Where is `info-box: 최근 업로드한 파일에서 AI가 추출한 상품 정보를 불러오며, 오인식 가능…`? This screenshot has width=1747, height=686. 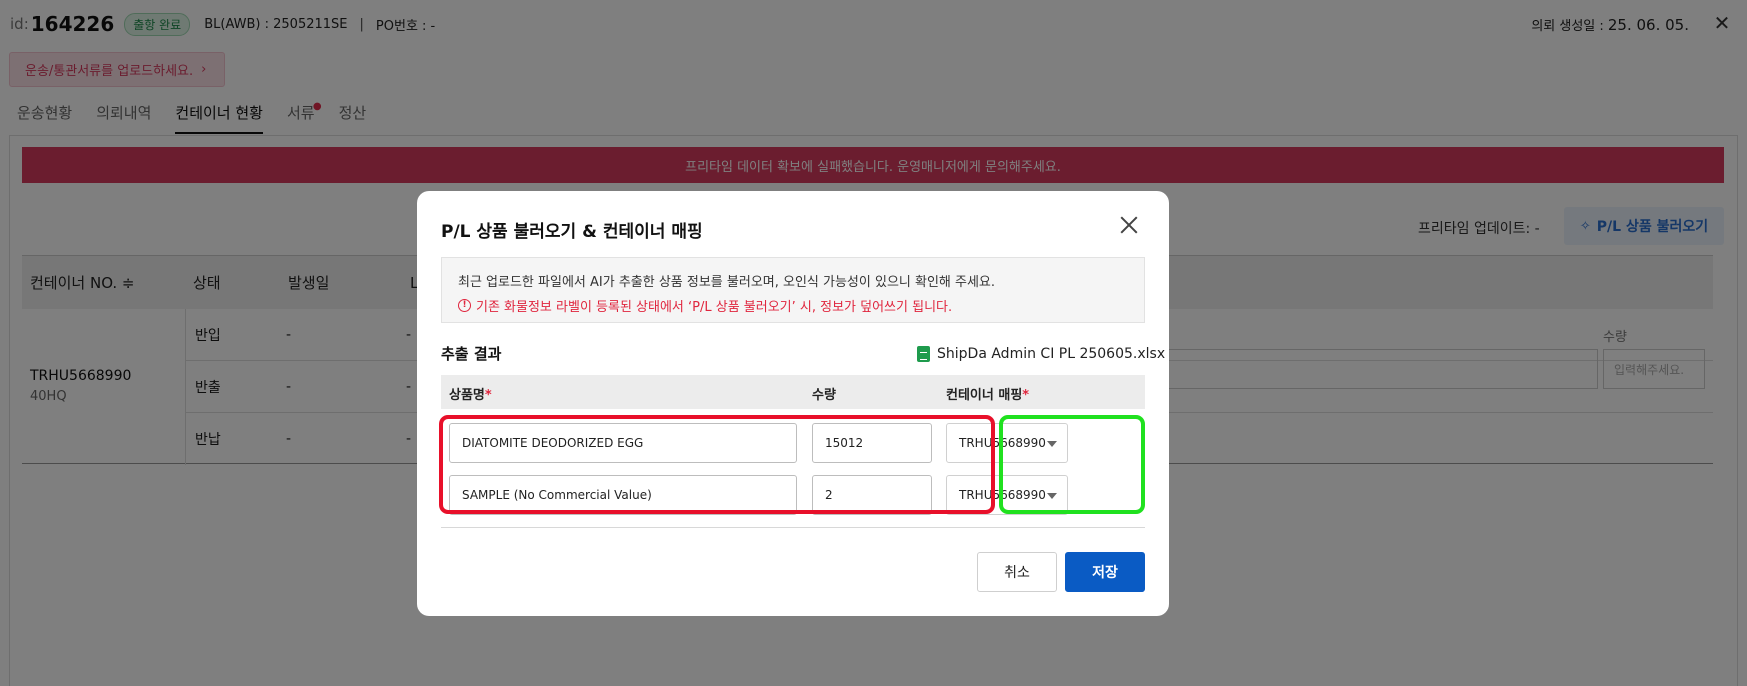 info-box: 최근 업로드한 파일에서 AI가 추출한 상품 정보를 불러오며, 오인식 가능… is located at coordinates (793, 290).